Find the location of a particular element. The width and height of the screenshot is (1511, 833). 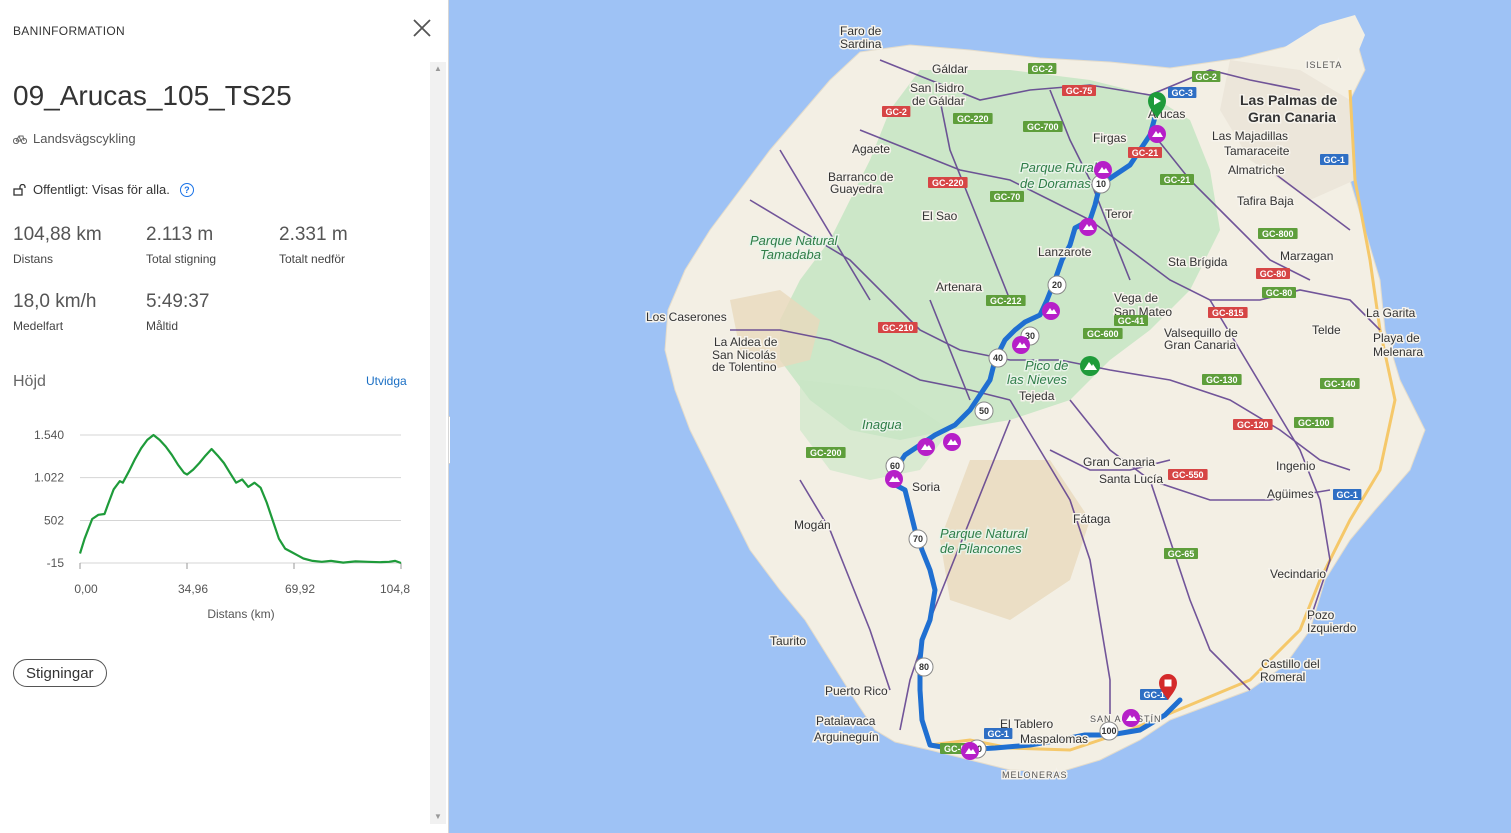

activity-label: Landsvägscykling is located at coordinates (84, 138).